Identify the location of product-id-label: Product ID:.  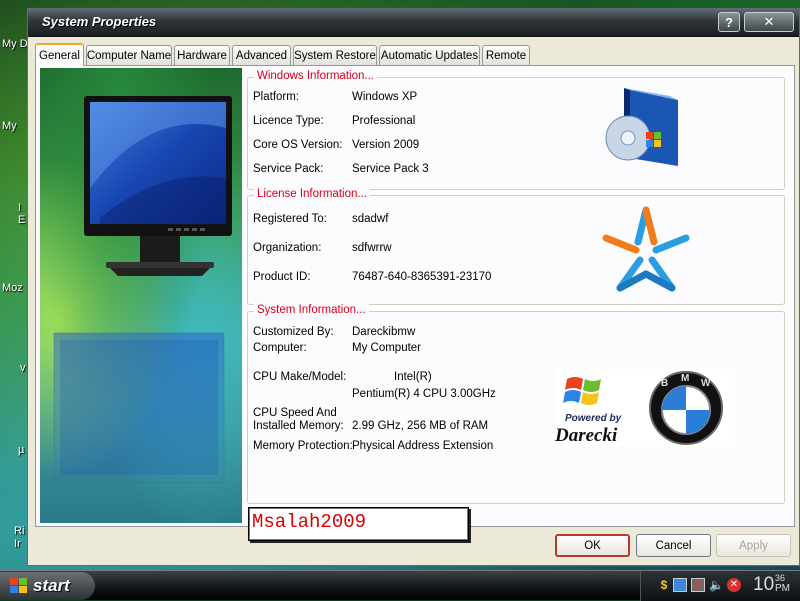
(282, 277).